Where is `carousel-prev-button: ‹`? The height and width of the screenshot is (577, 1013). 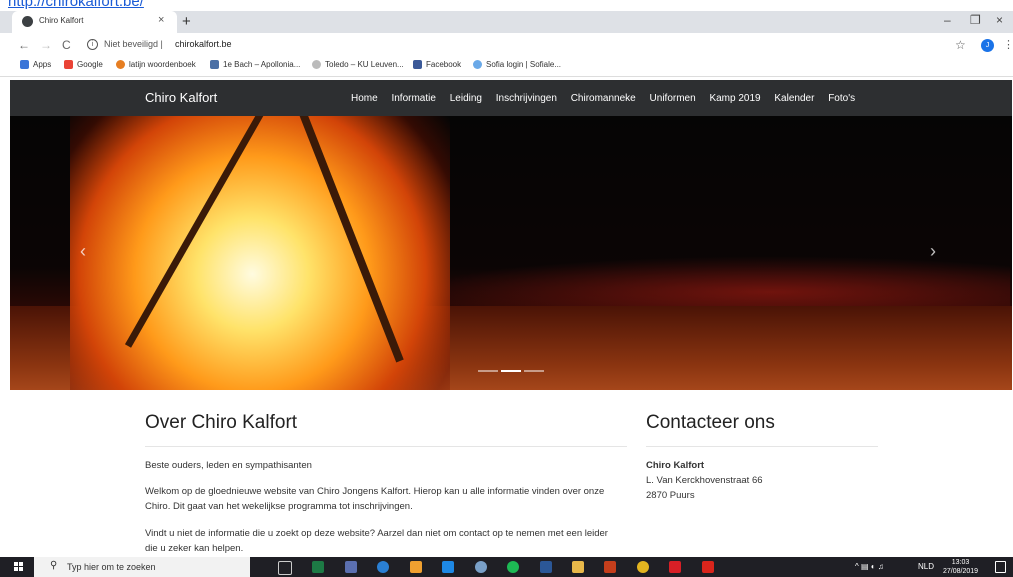
carousel-prev-button: ‹ is located at coordinates (83, 251).